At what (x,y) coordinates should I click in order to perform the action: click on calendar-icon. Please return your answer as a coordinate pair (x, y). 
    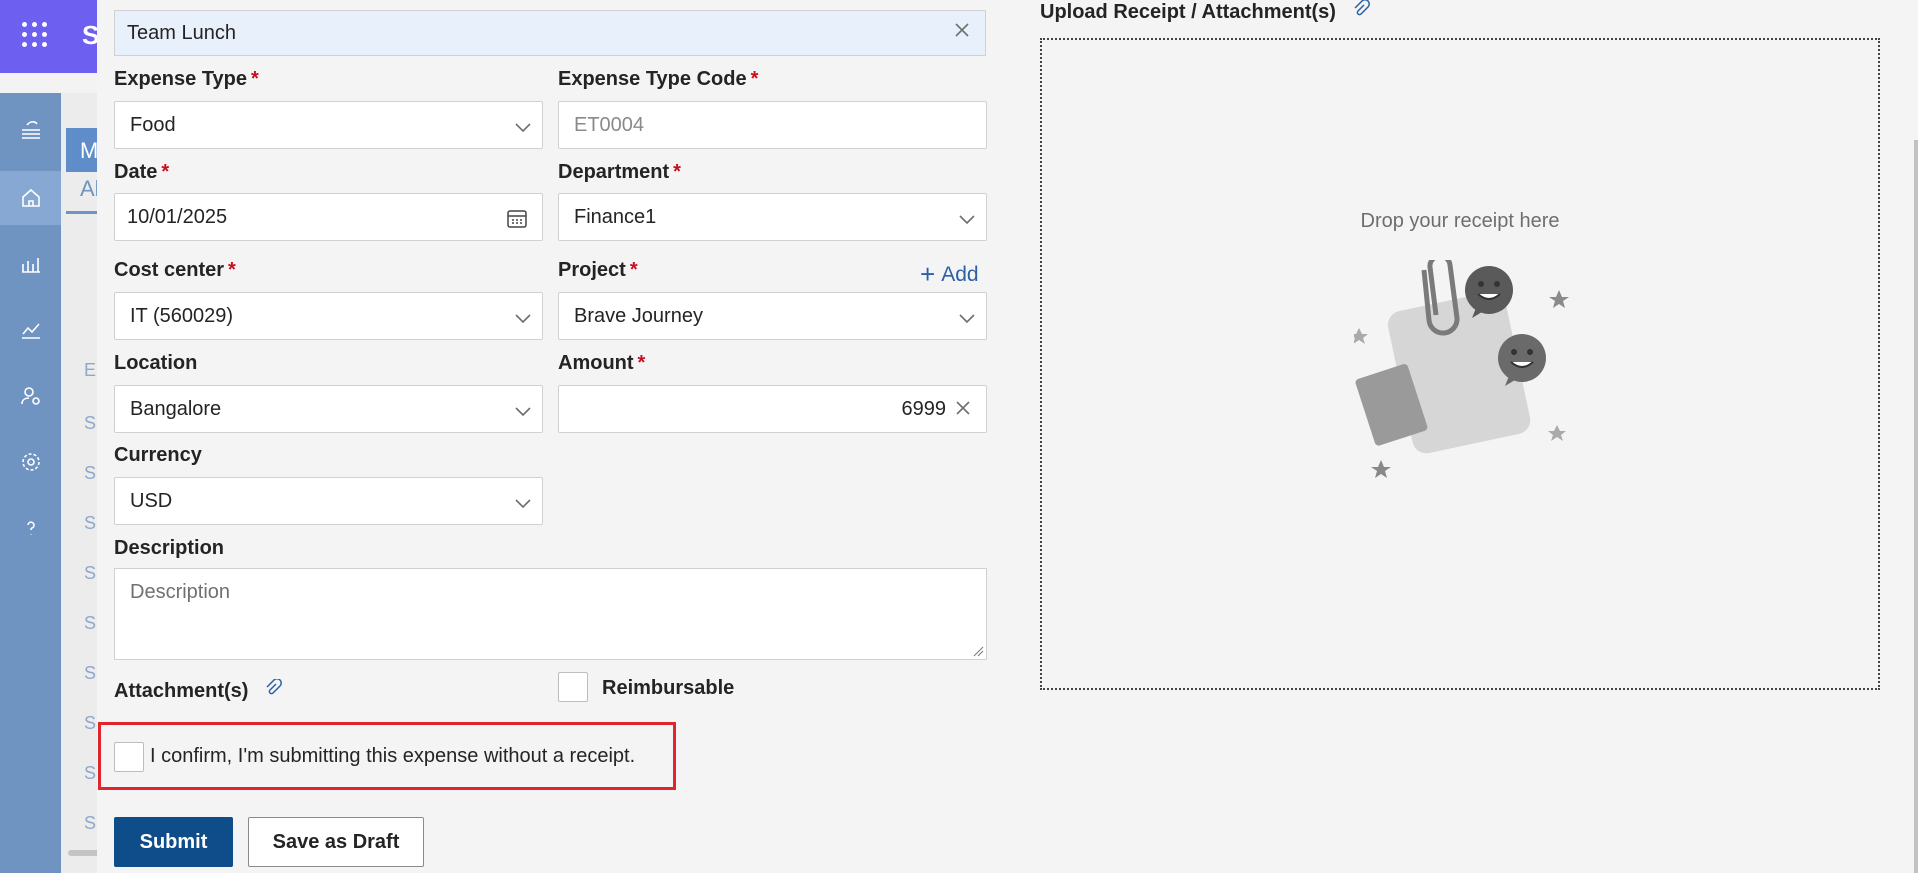
    Looking at the image, I should click on (517, 221).